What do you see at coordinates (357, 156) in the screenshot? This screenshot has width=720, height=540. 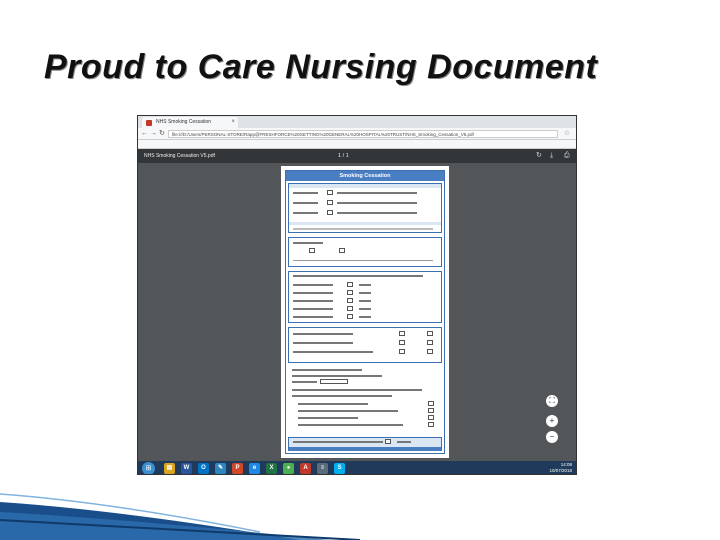 I see `pdf-toolbar: NHS Smoking Cessation V5.pdf 1 / 1 ↻ ⤓ ⎙` at bounding box center [357, 156].